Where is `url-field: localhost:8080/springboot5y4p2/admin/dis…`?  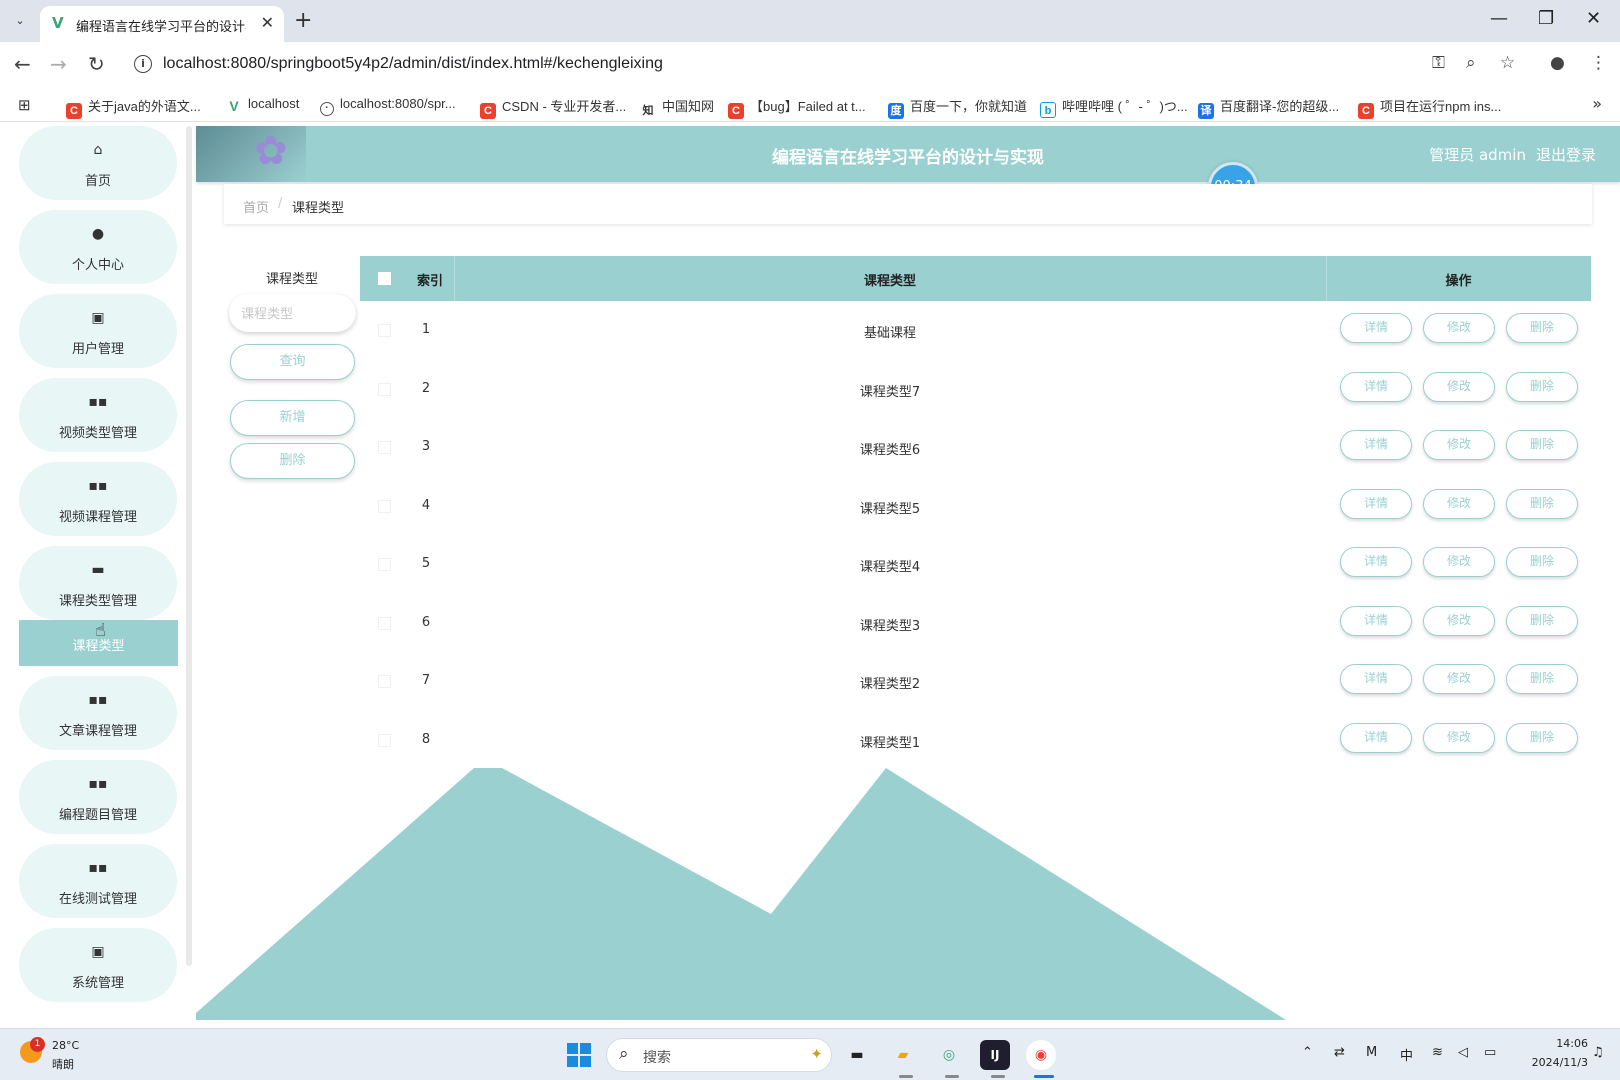
url-field: localhost:8080/springboot5y4p2/admin/dis… is located at coordinates (413, 64).